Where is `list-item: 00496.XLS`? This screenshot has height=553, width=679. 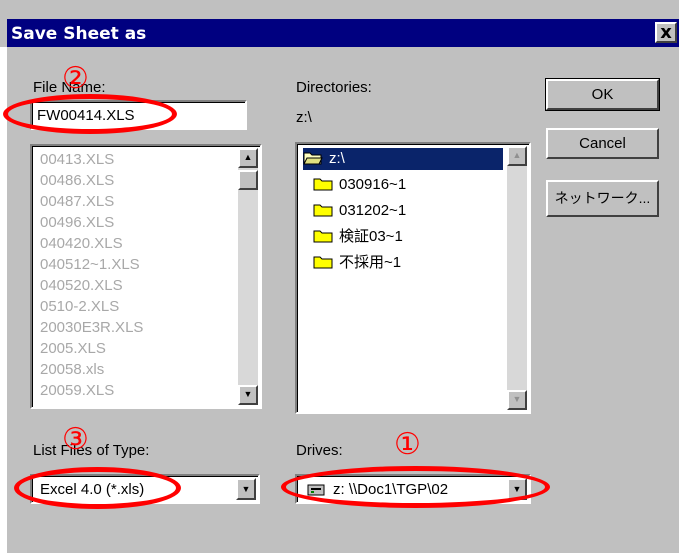
list-item: 00496.XLS is located at coordinates (91, 222).